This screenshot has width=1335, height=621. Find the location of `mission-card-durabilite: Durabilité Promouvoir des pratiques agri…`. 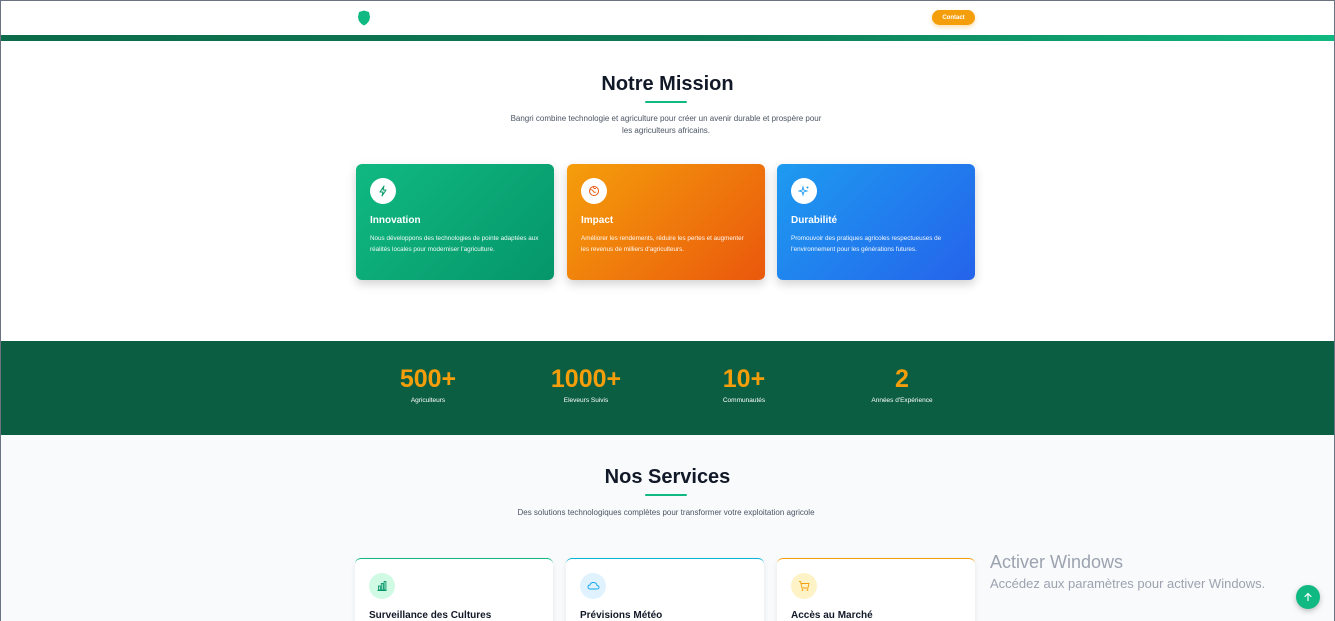

mission-card-durabilite: Durabilité Promouvoir des pratiques agri… is located at coordinates (876, 222).